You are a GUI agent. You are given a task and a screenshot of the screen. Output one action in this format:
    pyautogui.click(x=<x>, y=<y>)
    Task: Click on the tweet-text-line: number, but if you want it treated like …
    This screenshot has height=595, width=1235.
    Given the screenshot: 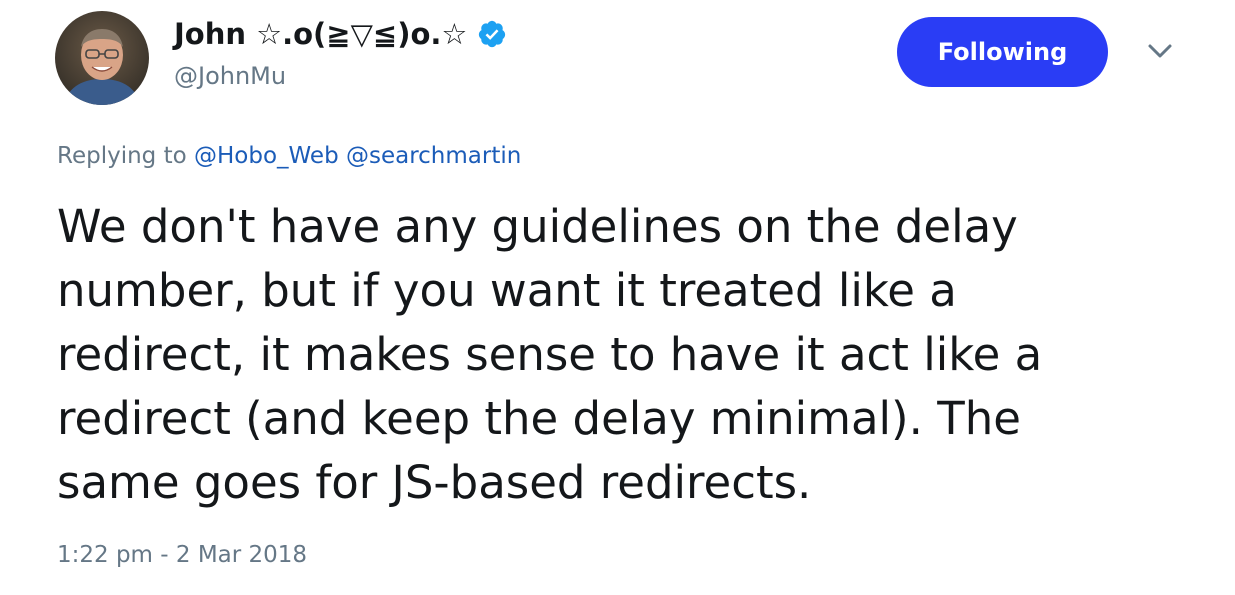 What is the action you would take?
    pyautogui.click(x=507, y=290)
    